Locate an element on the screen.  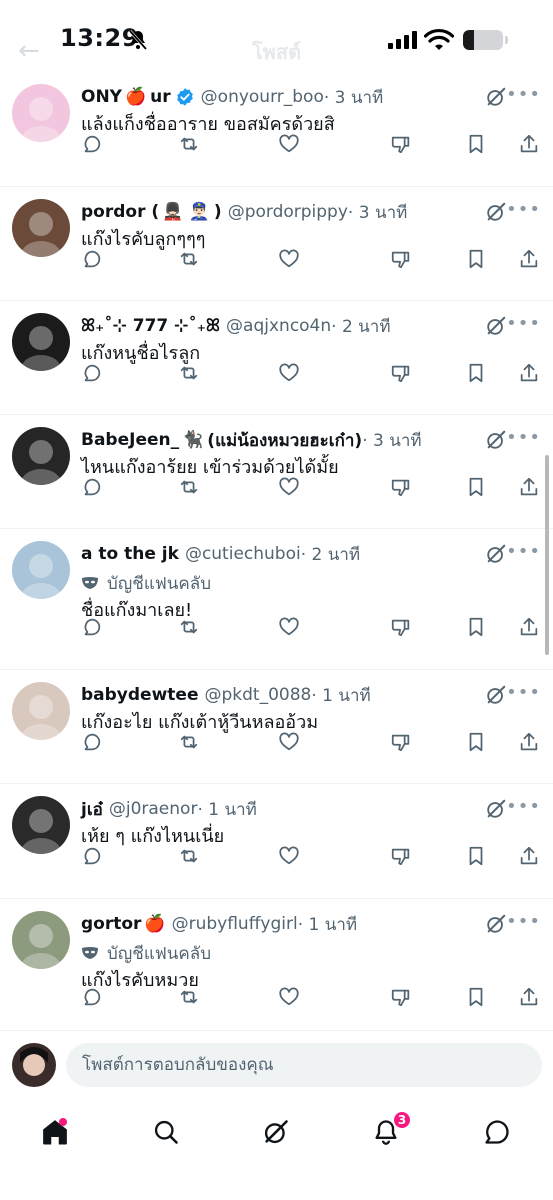
reply-input is located at coordinates (304, 1065).